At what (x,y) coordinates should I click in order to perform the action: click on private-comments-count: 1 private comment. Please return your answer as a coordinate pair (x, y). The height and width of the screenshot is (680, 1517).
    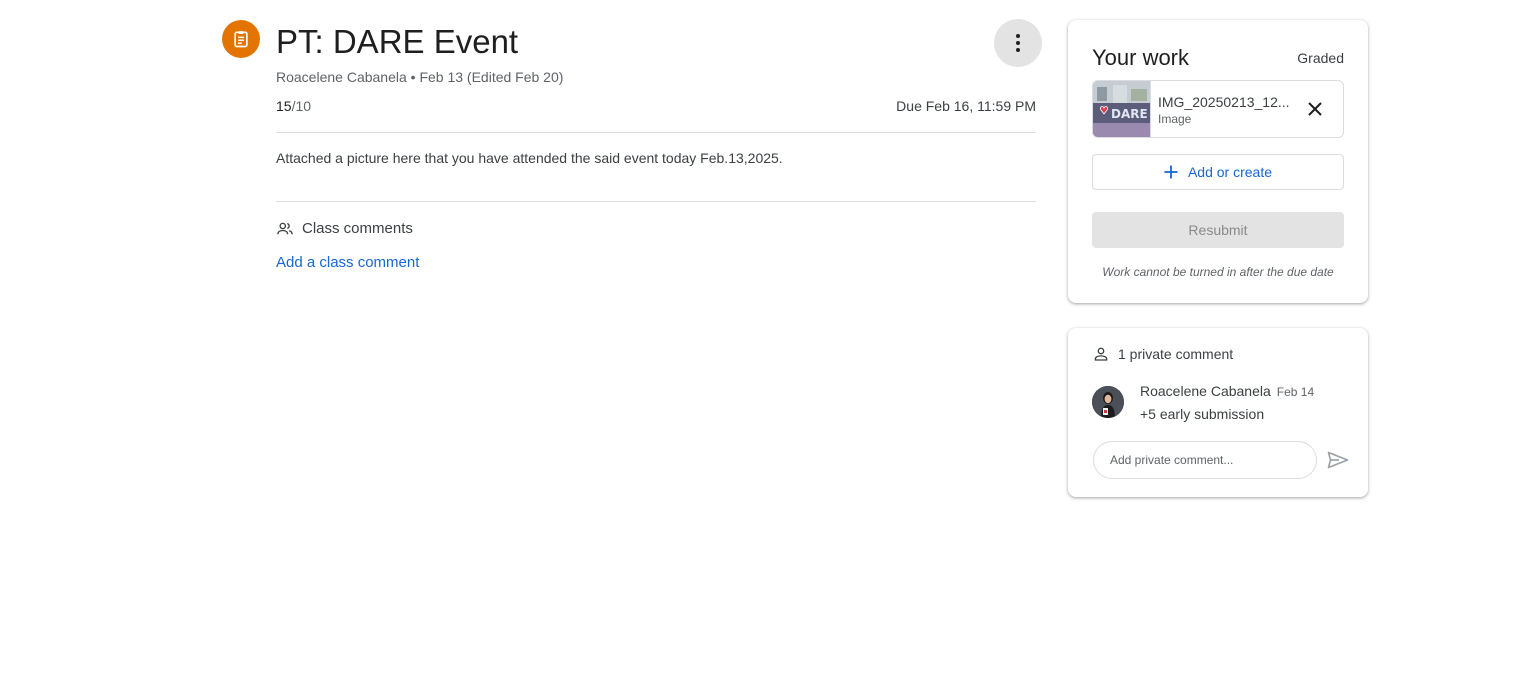
    Looking at the image, I should click on (1176, 354).